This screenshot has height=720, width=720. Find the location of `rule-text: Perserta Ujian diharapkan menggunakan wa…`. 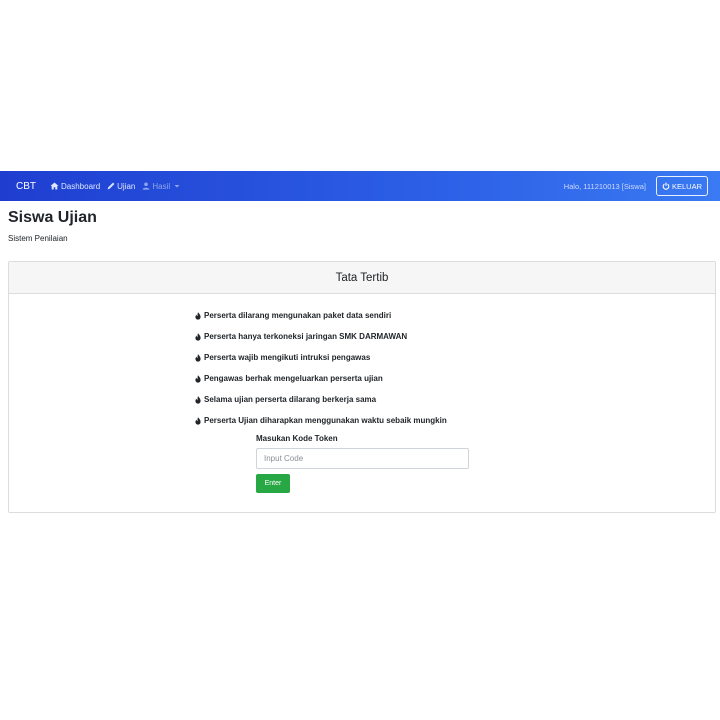

rule-text: Perserta Ujian diharapkan menggunakan wa… is located at coordinates (325, 420).